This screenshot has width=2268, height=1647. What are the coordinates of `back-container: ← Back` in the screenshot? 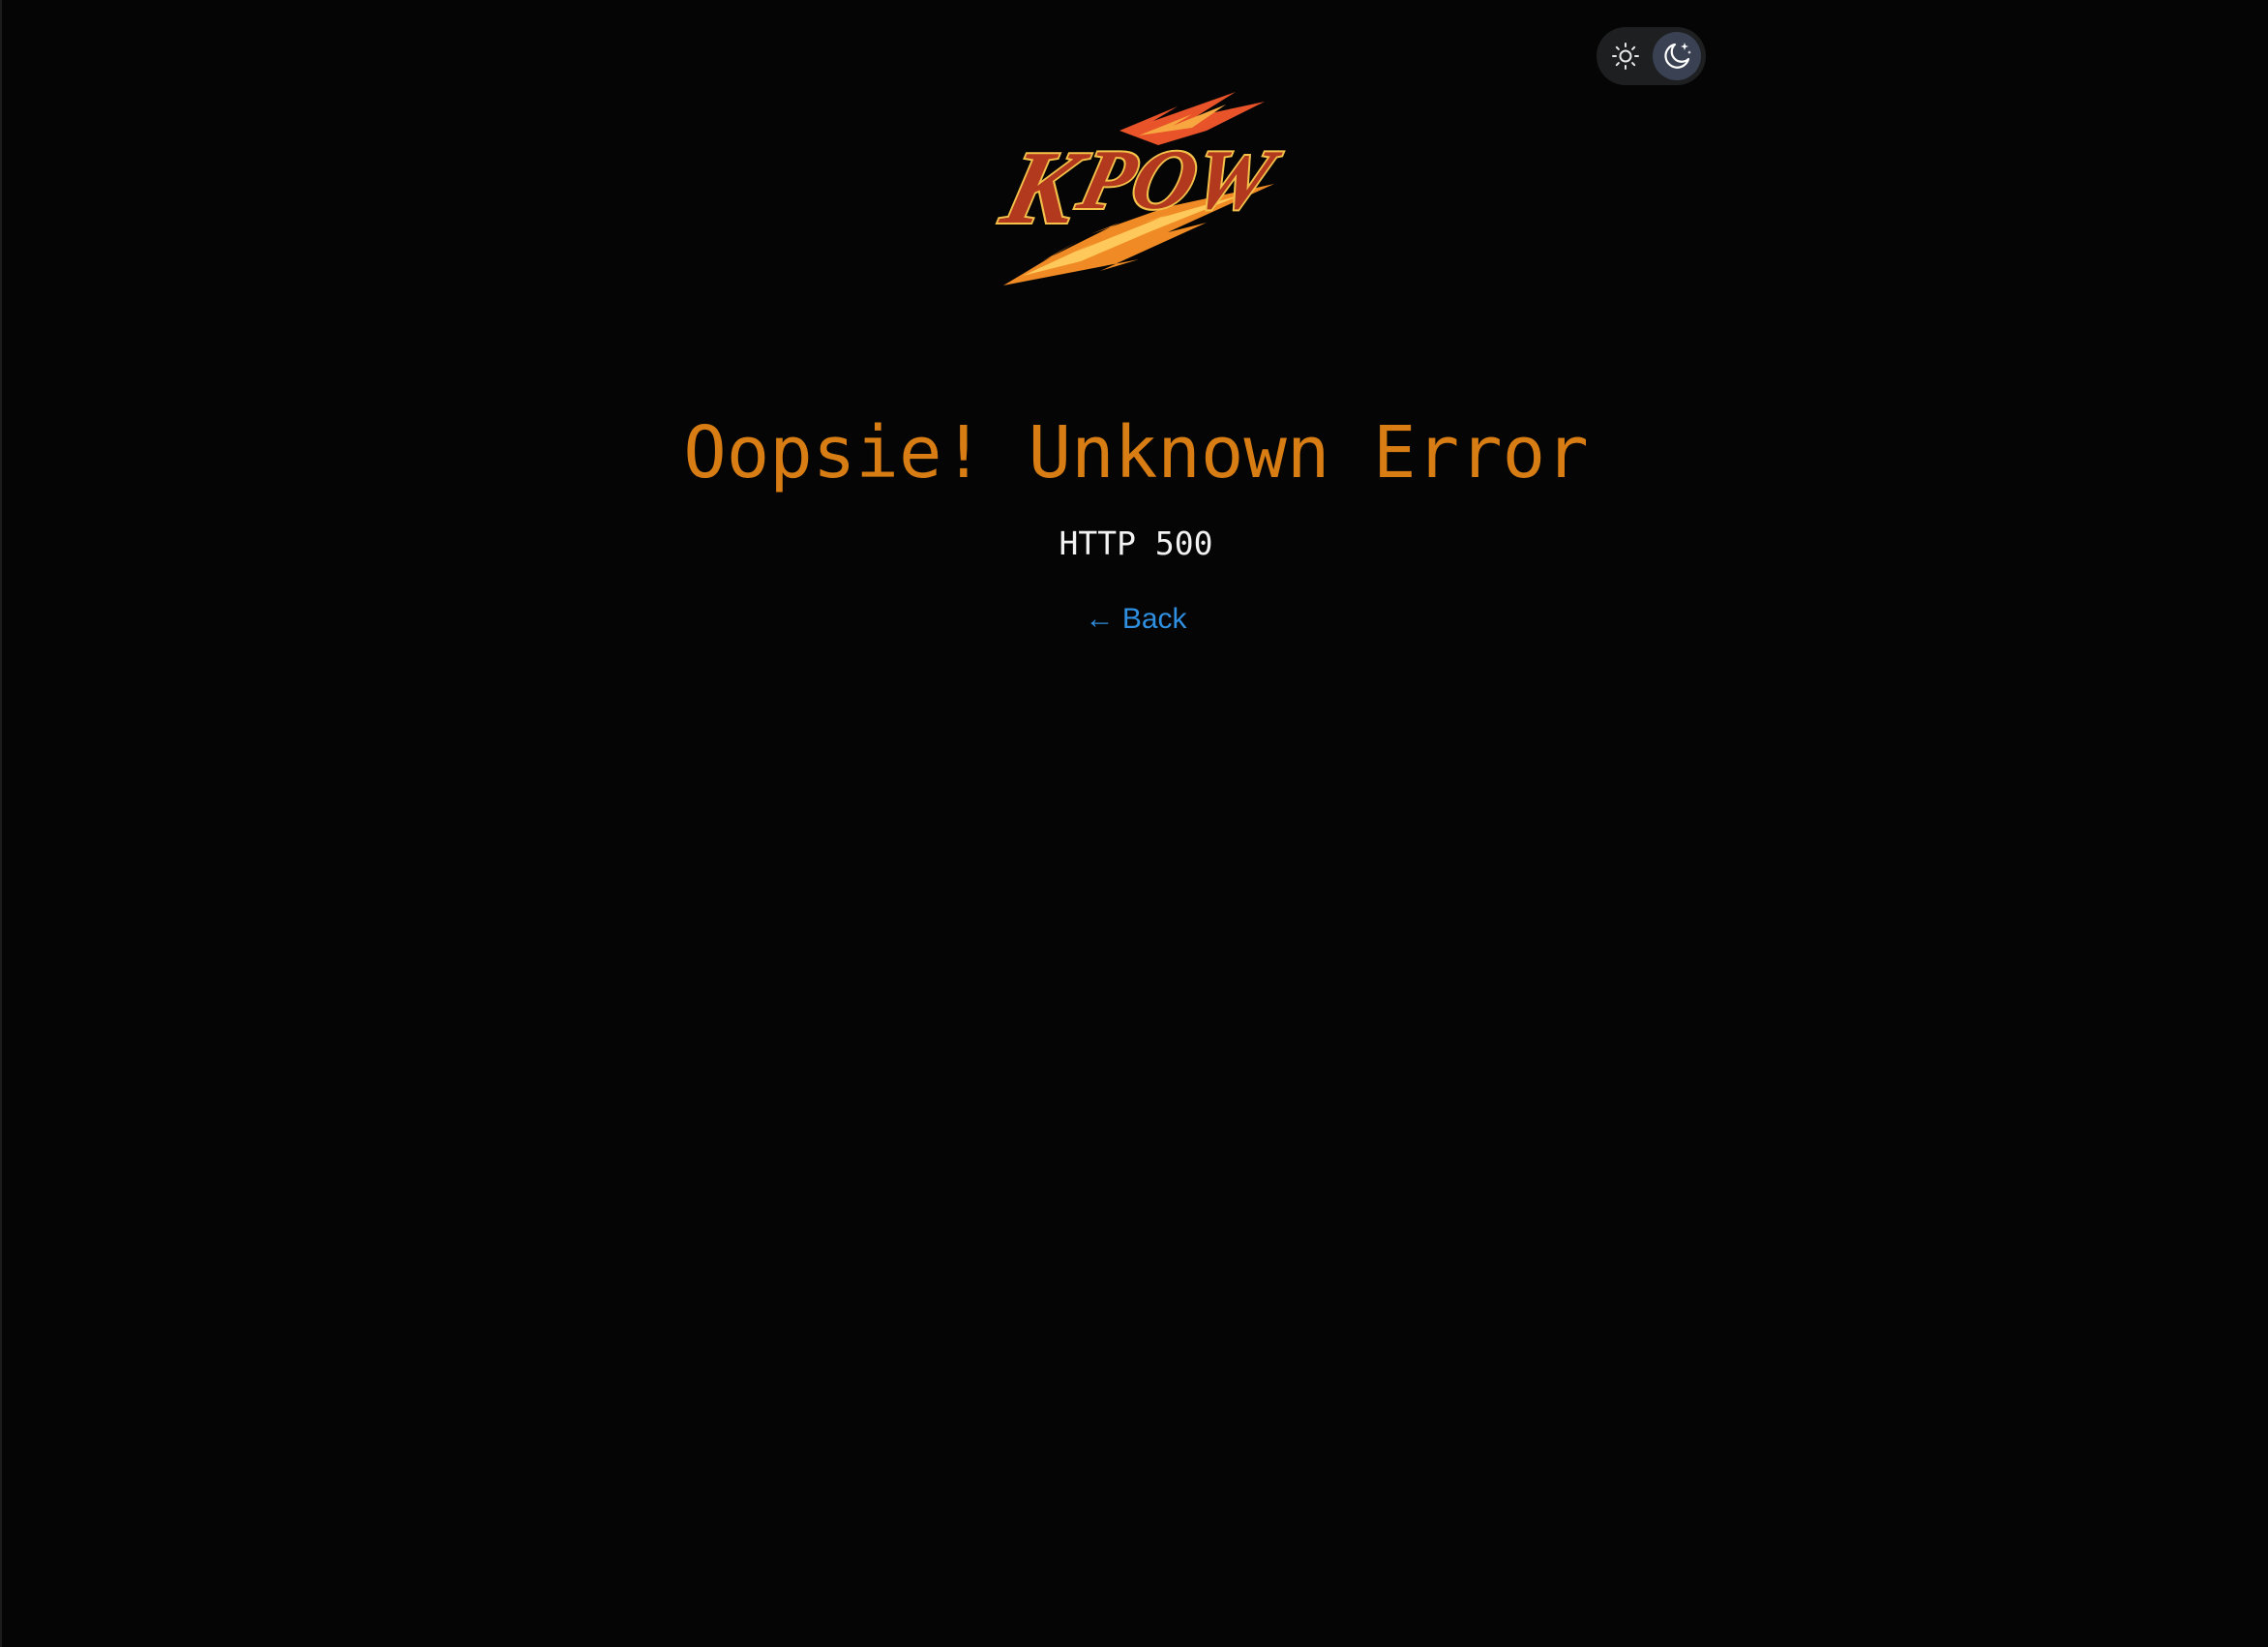 It's located at (1135, 620).